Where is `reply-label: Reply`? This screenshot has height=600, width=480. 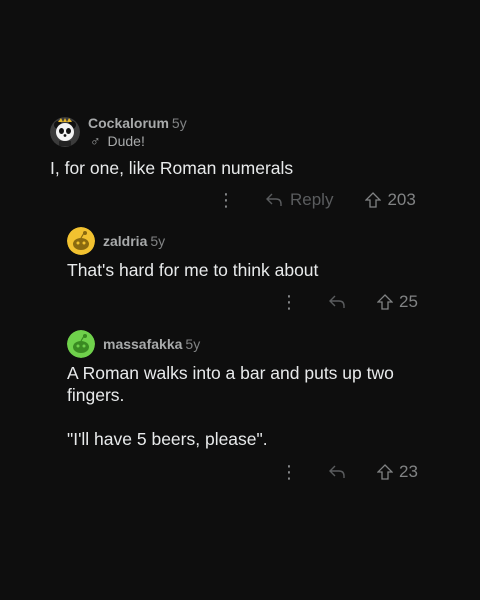 reply-label: Reply is located at coordinates (312, 199).